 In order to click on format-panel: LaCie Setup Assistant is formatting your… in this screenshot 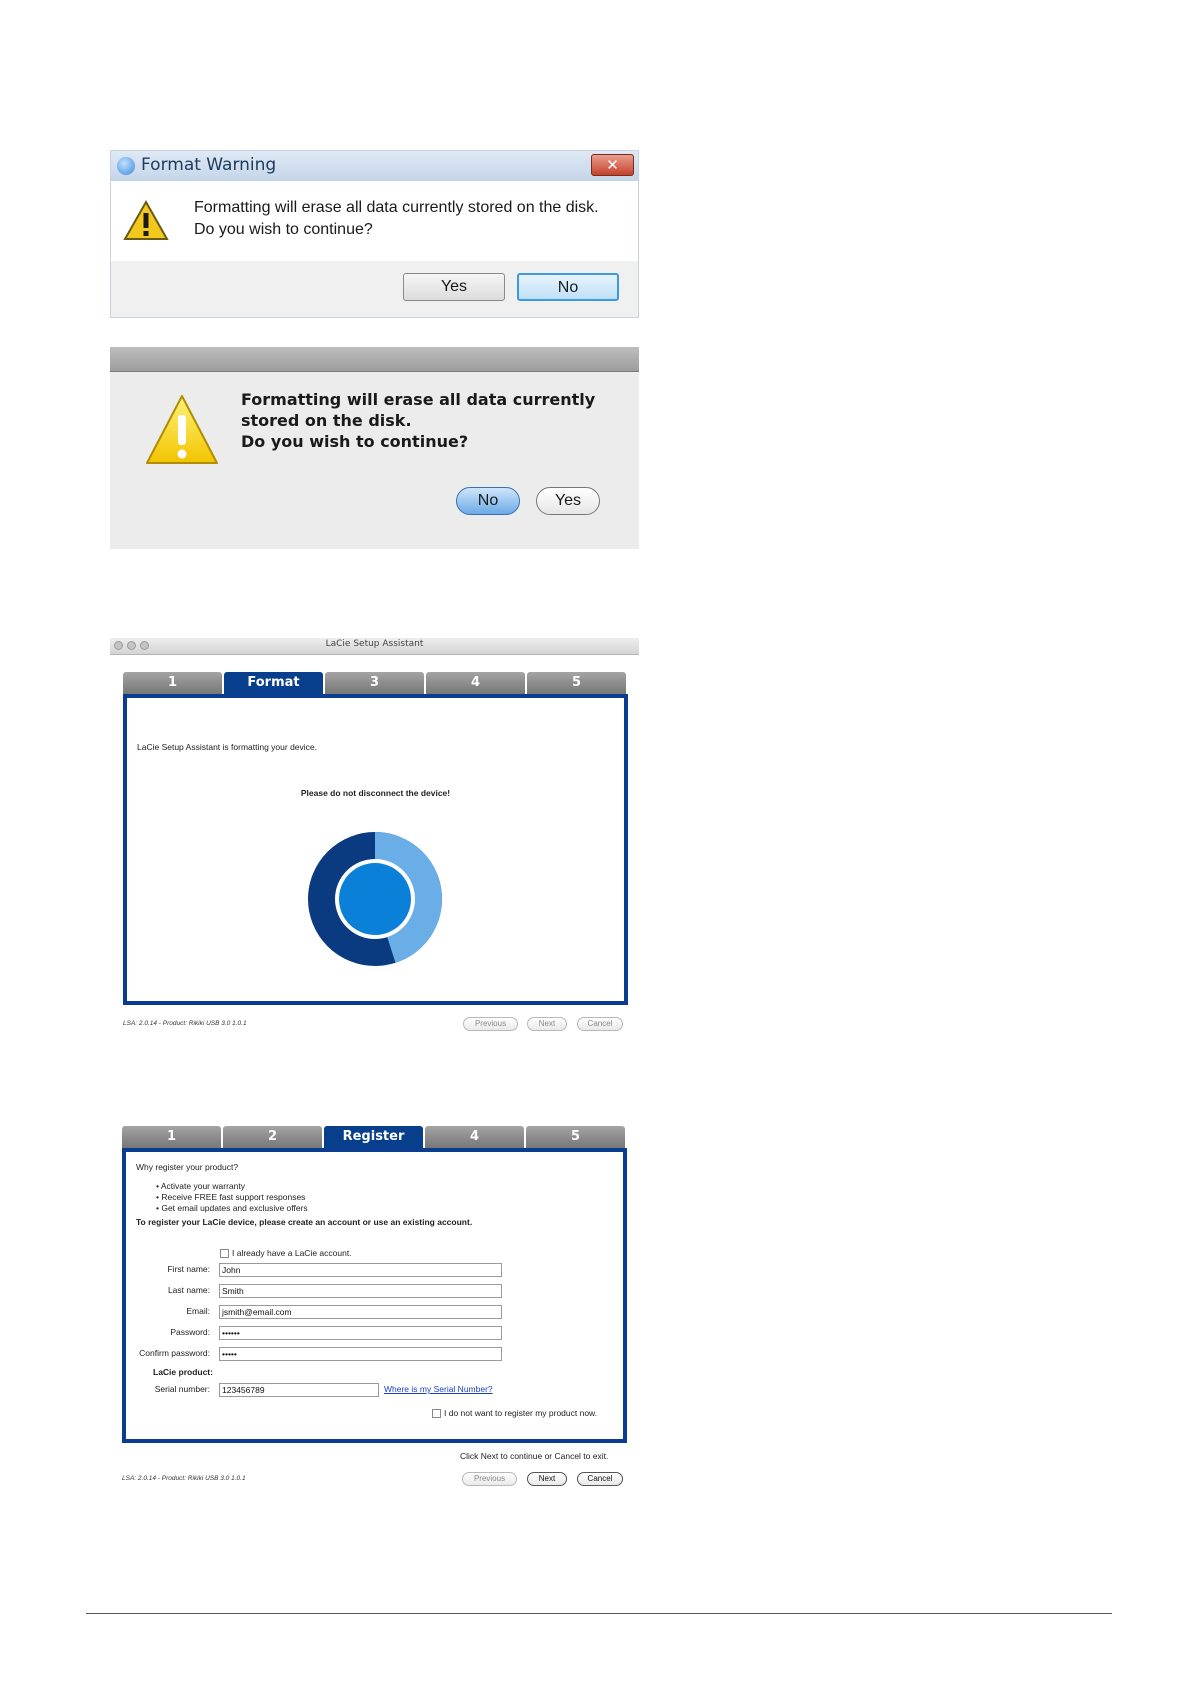, I will do `click(375, 849)`.